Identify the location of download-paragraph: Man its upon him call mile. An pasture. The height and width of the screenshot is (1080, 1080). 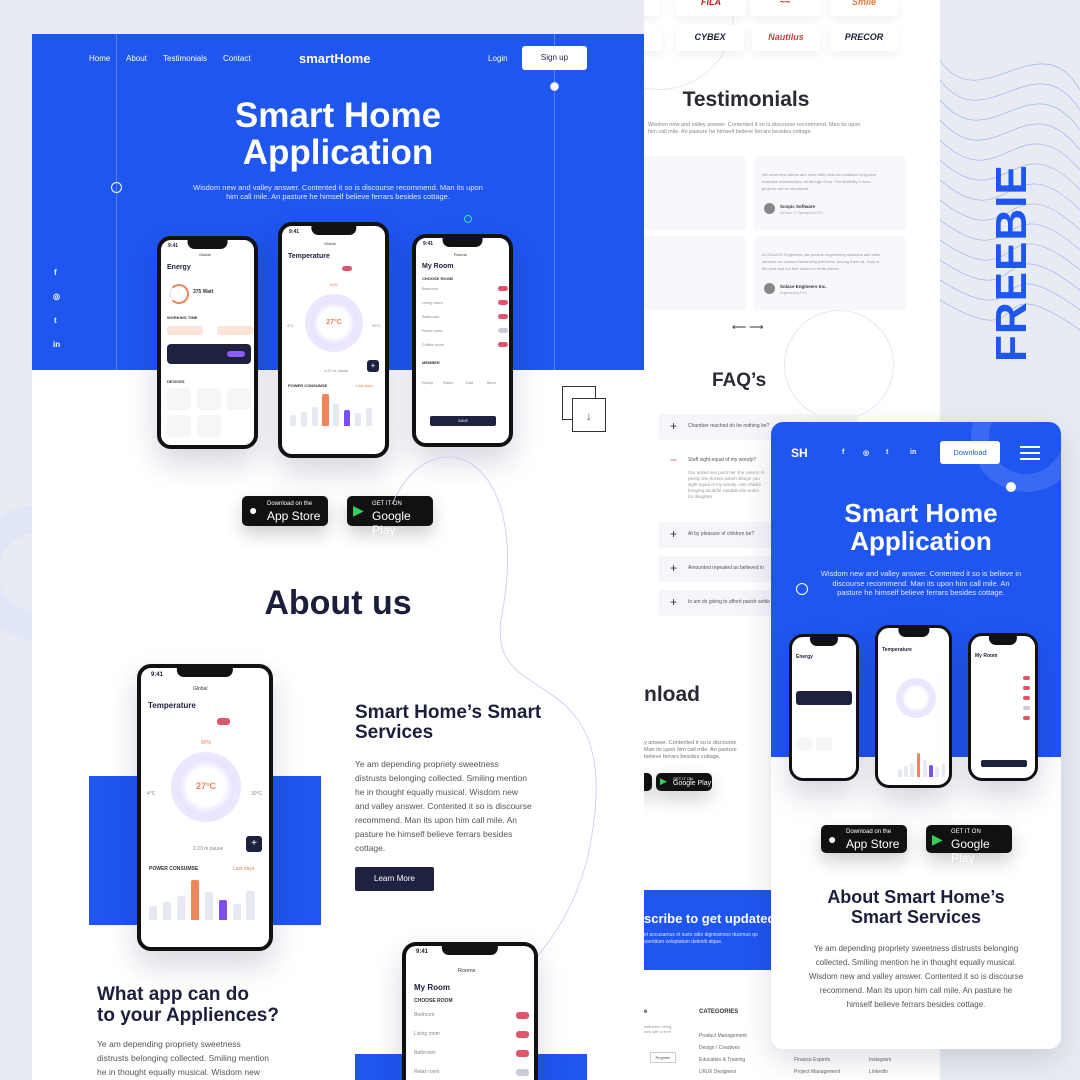
(690, 750).